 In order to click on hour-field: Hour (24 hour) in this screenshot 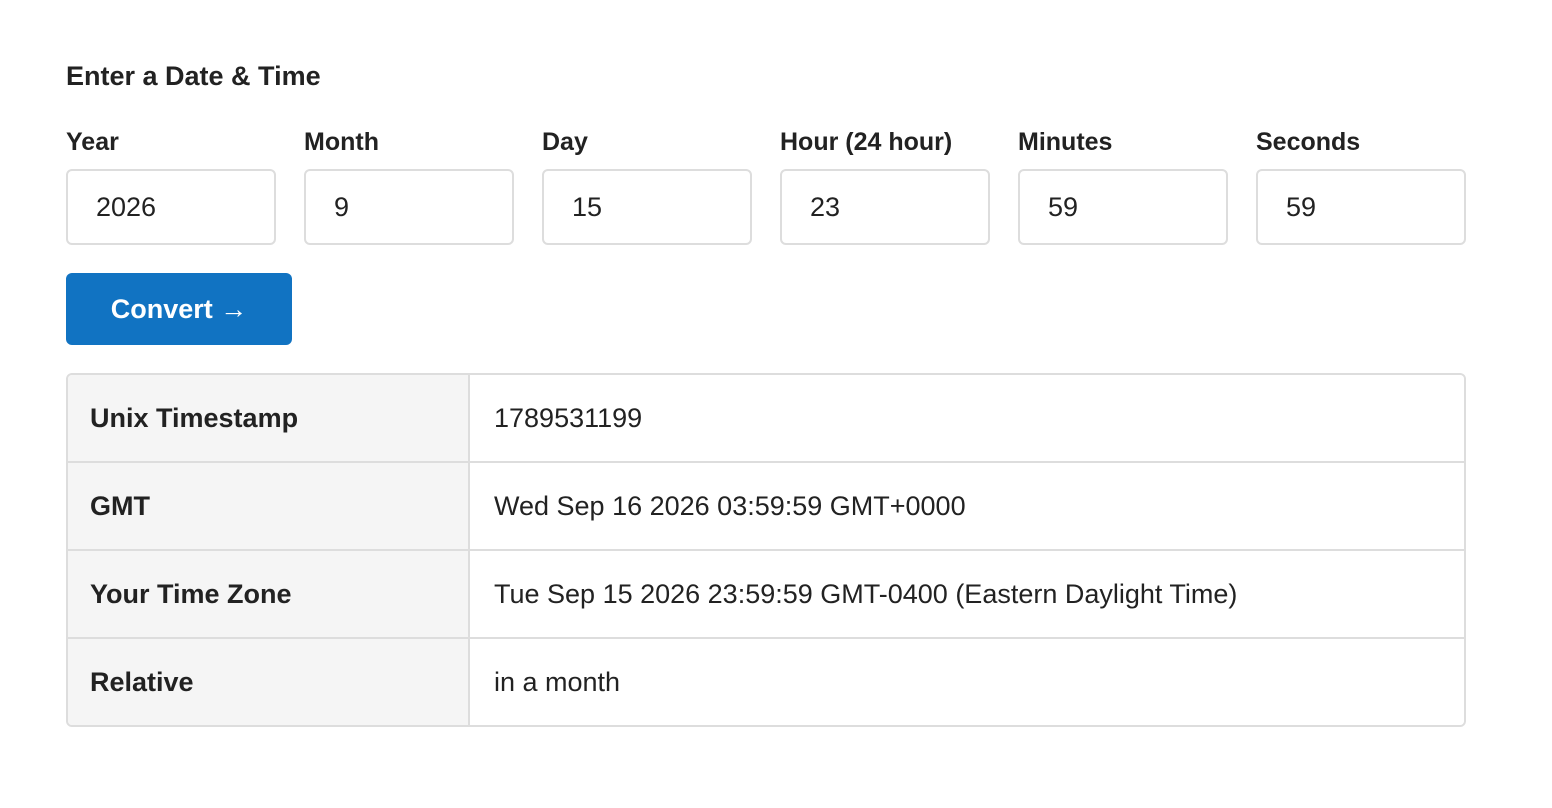, I will do `click(885, 185)`.